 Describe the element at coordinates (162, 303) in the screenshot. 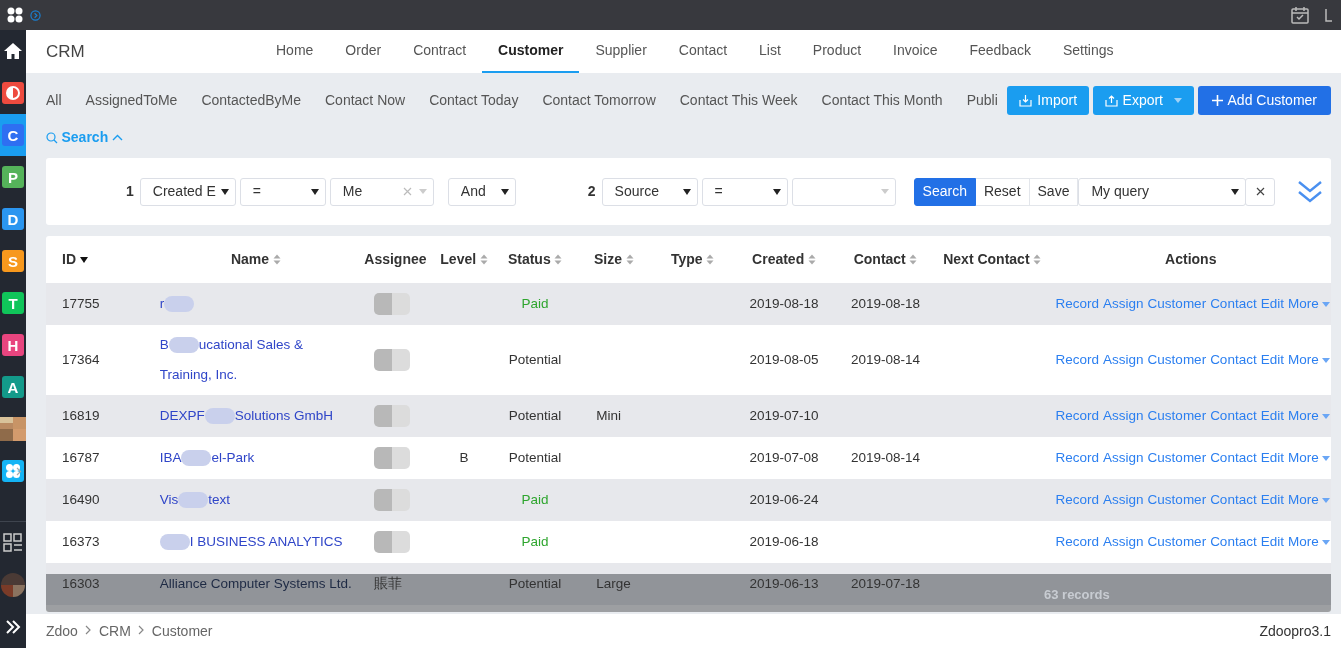

I see `customer-name-link: r` at that location.